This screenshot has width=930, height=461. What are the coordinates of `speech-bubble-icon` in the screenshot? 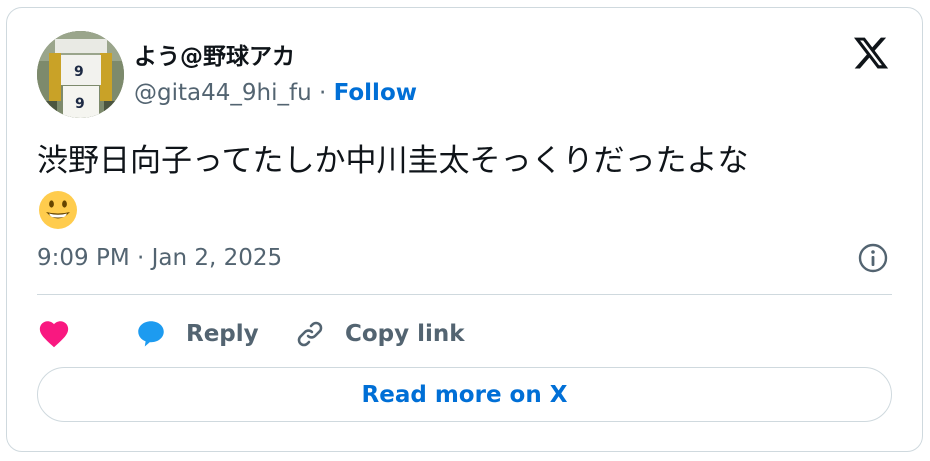 It's located at (151, 334).